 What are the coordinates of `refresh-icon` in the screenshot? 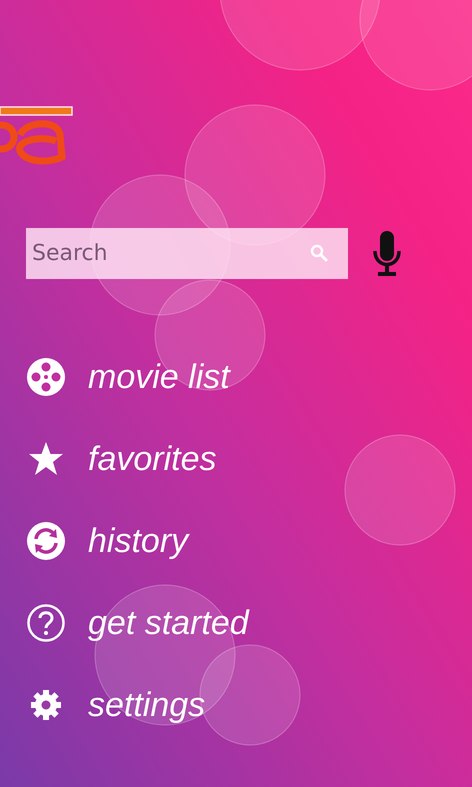 It's located at (46, 541).